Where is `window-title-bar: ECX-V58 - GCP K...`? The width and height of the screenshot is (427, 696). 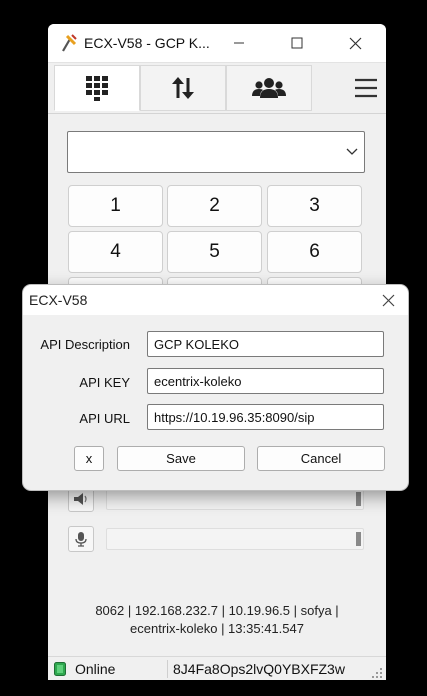
window-title-bar: ECX-V58 - GCP K... is located at coordinates (217, 43).